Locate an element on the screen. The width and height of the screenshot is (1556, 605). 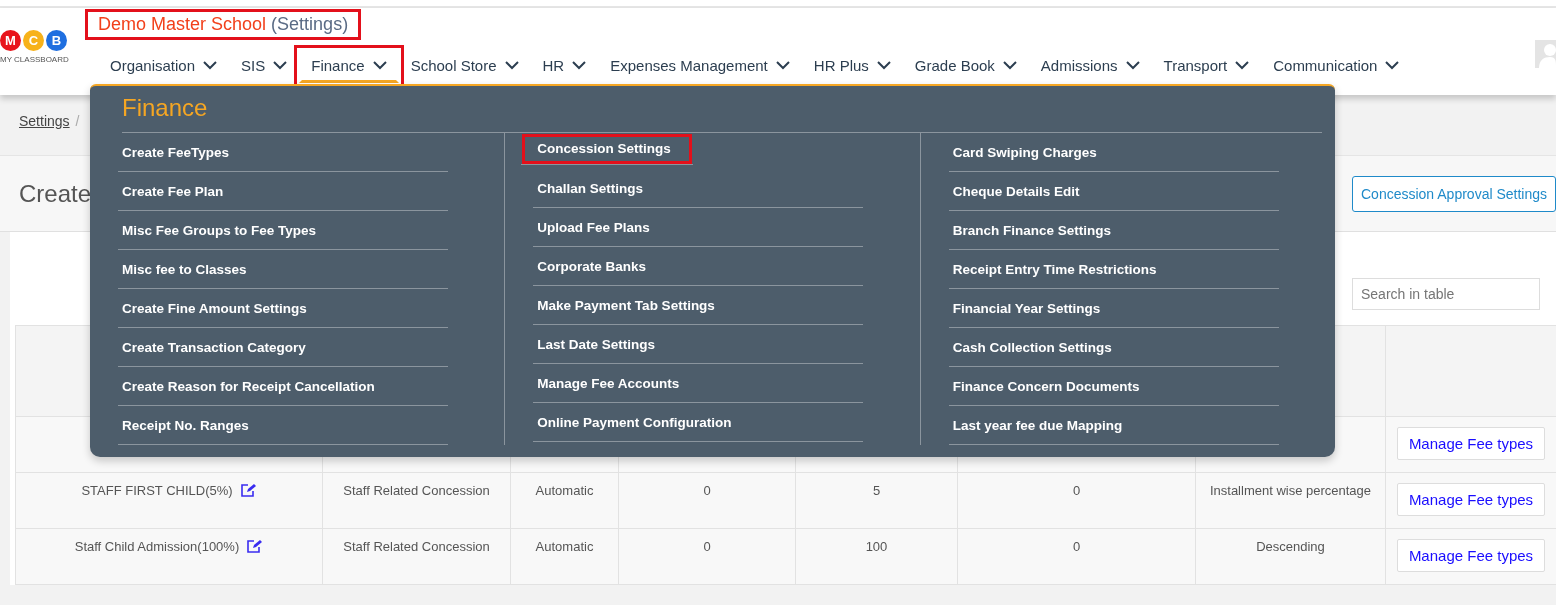
search-field: Search in table is located at coordinates (1446, 294).